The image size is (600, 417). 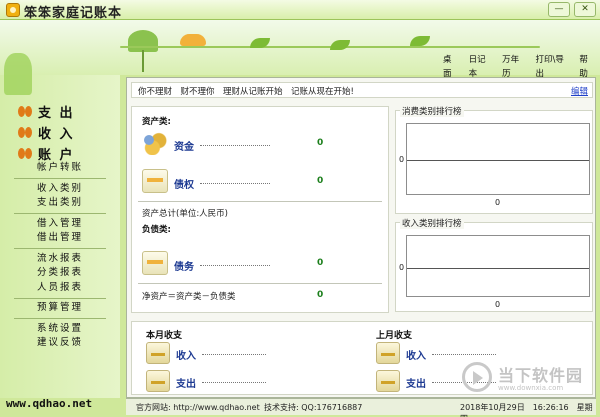 What do you see at coordinates (60, 308) in the screenshot?
I see `sidebar-item-budget: 预算管理` at bounding box center [60, 308].